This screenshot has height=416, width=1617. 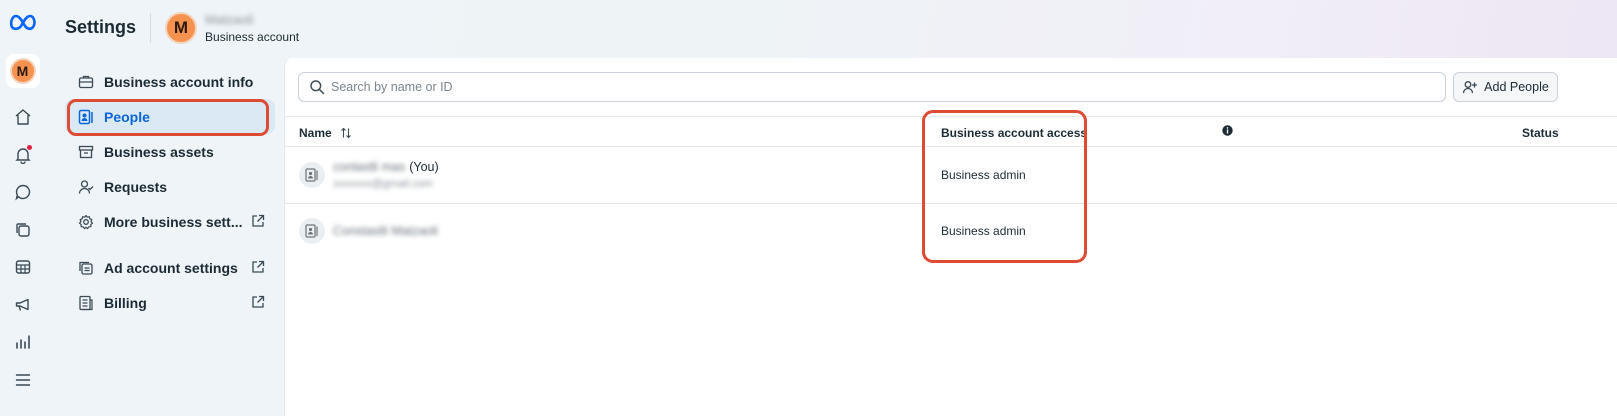 What do you see at coordinates (23, 267) in the screenshot?
I see `table-icon` at bounding box center [23, 267].